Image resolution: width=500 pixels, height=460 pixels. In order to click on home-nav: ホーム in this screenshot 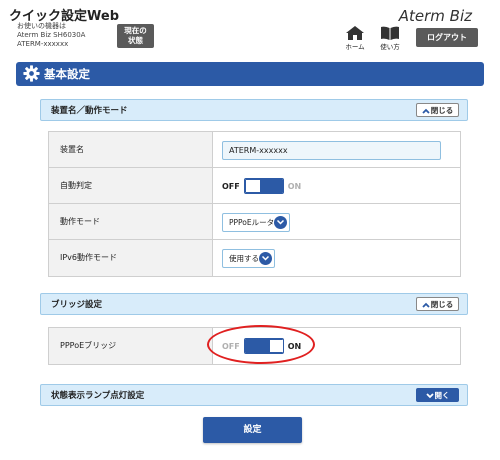, I will do `click(355, 38)`.